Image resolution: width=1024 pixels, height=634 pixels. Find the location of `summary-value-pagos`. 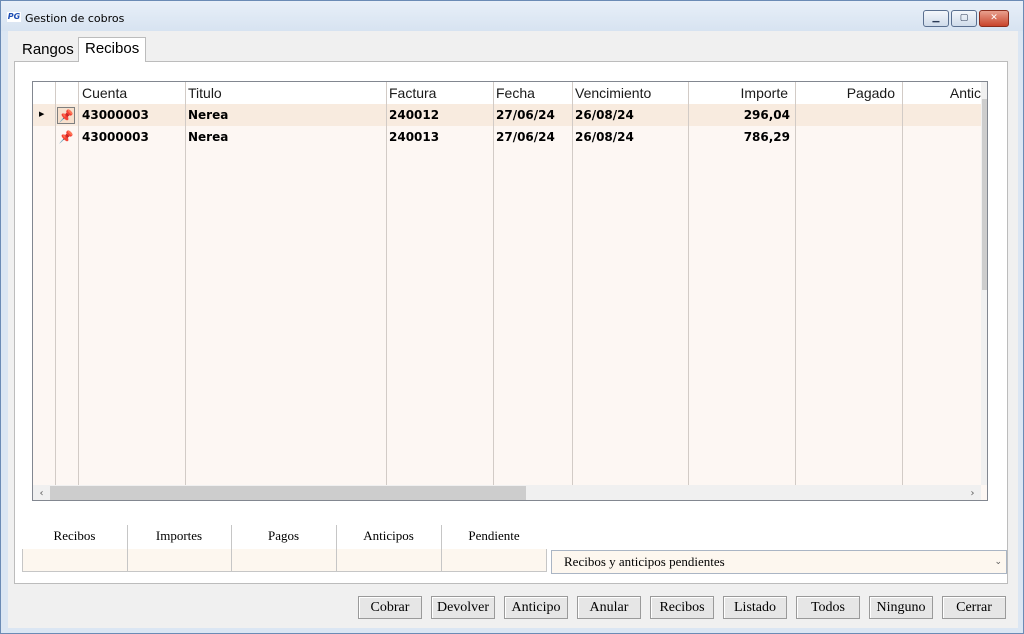

summary-value-pagos is located at coordinates (283, 560).